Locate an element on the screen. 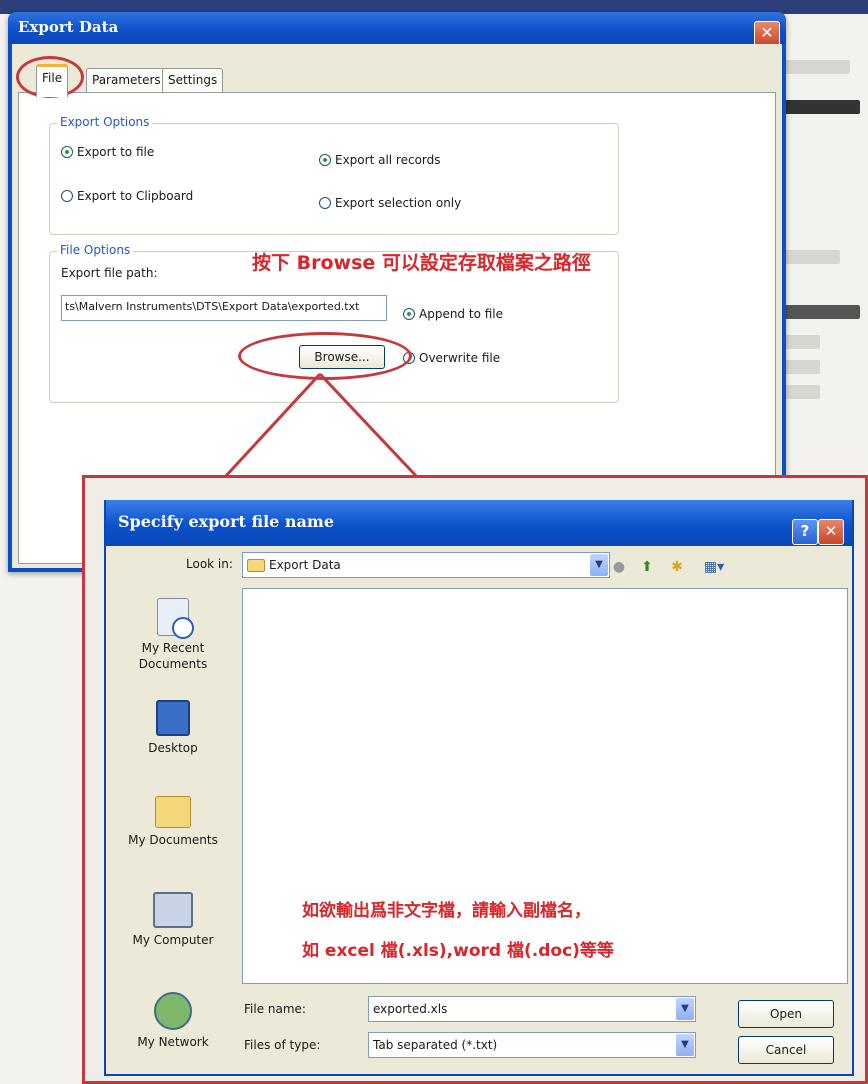 Image resolution: width=868 pixels, height=1084 pixels. files-of-type-label: Files of type: is located at coordinates (282, 1045).